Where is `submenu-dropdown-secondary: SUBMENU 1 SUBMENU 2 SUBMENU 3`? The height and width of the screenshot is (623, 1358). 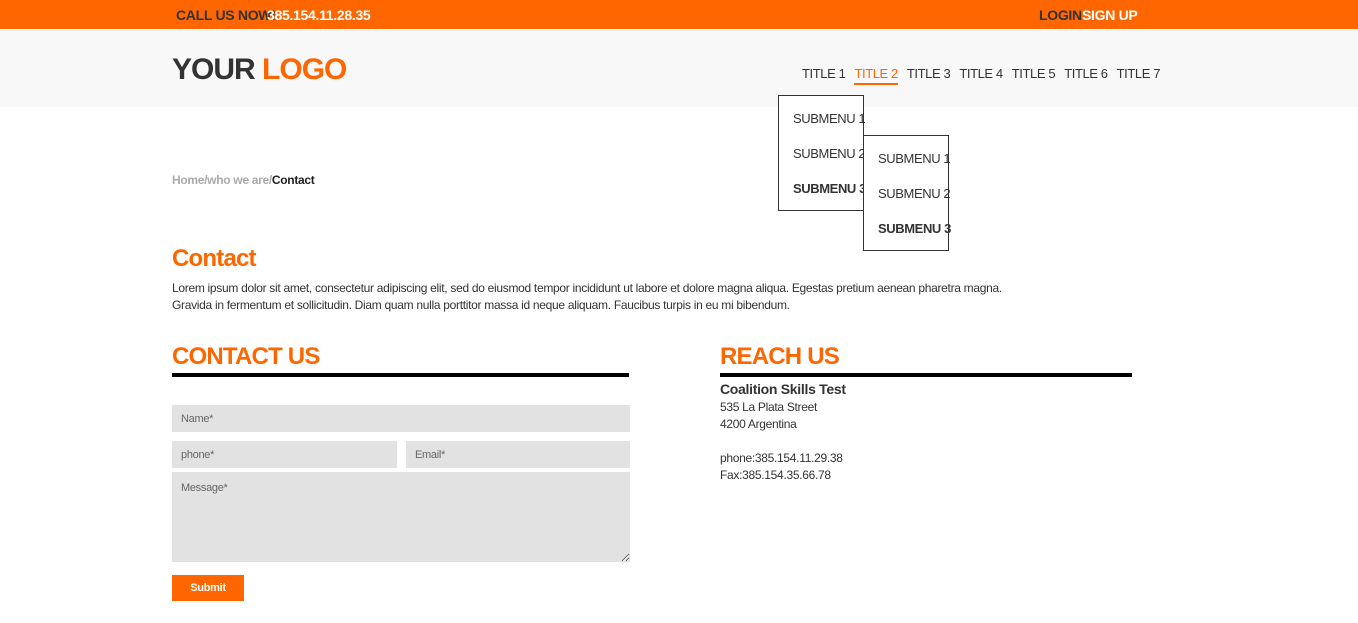 submenu-dropdown-secondary: SUBMENU 1 SUBMENU 2 SUBMENU 3 is located at coordinates (907, 193).